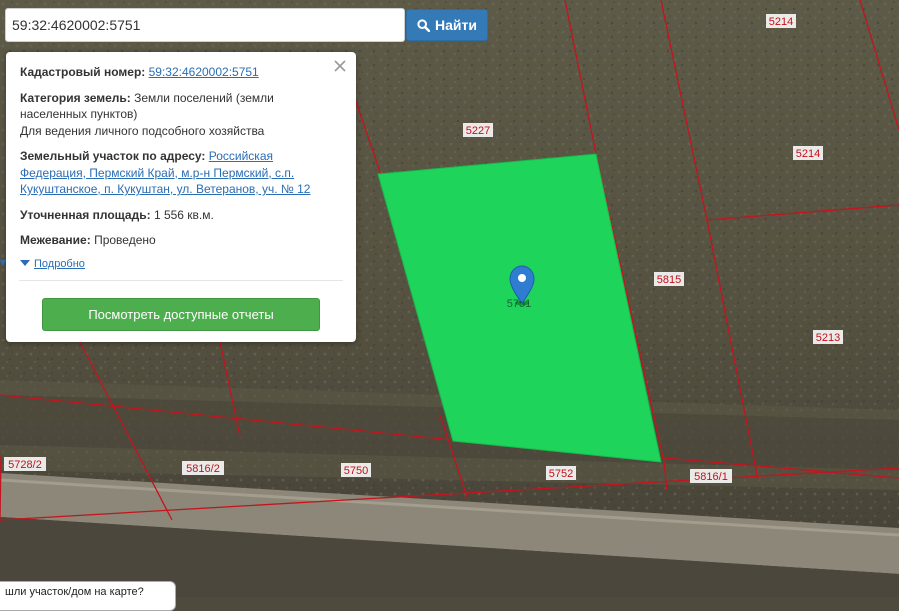 The height and width of the screenshot is (611, 899). What do you see at coordinates (142, 130) in the screenshot?
I see `permitted-use-value: Для ведения личного подсобного хозяйства` at bounding box center [142, 130].